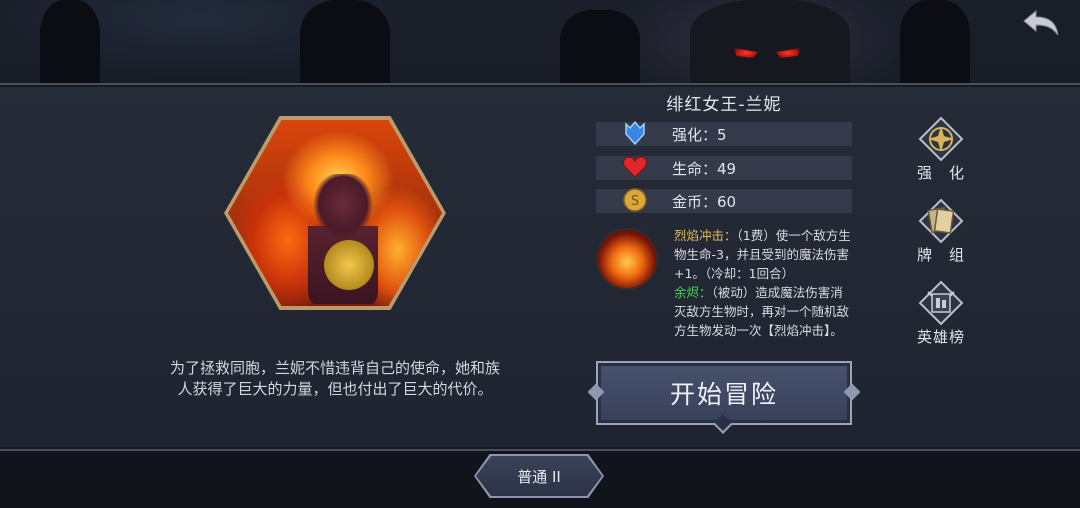  I want to click on shield-icon, so click(635, 133).